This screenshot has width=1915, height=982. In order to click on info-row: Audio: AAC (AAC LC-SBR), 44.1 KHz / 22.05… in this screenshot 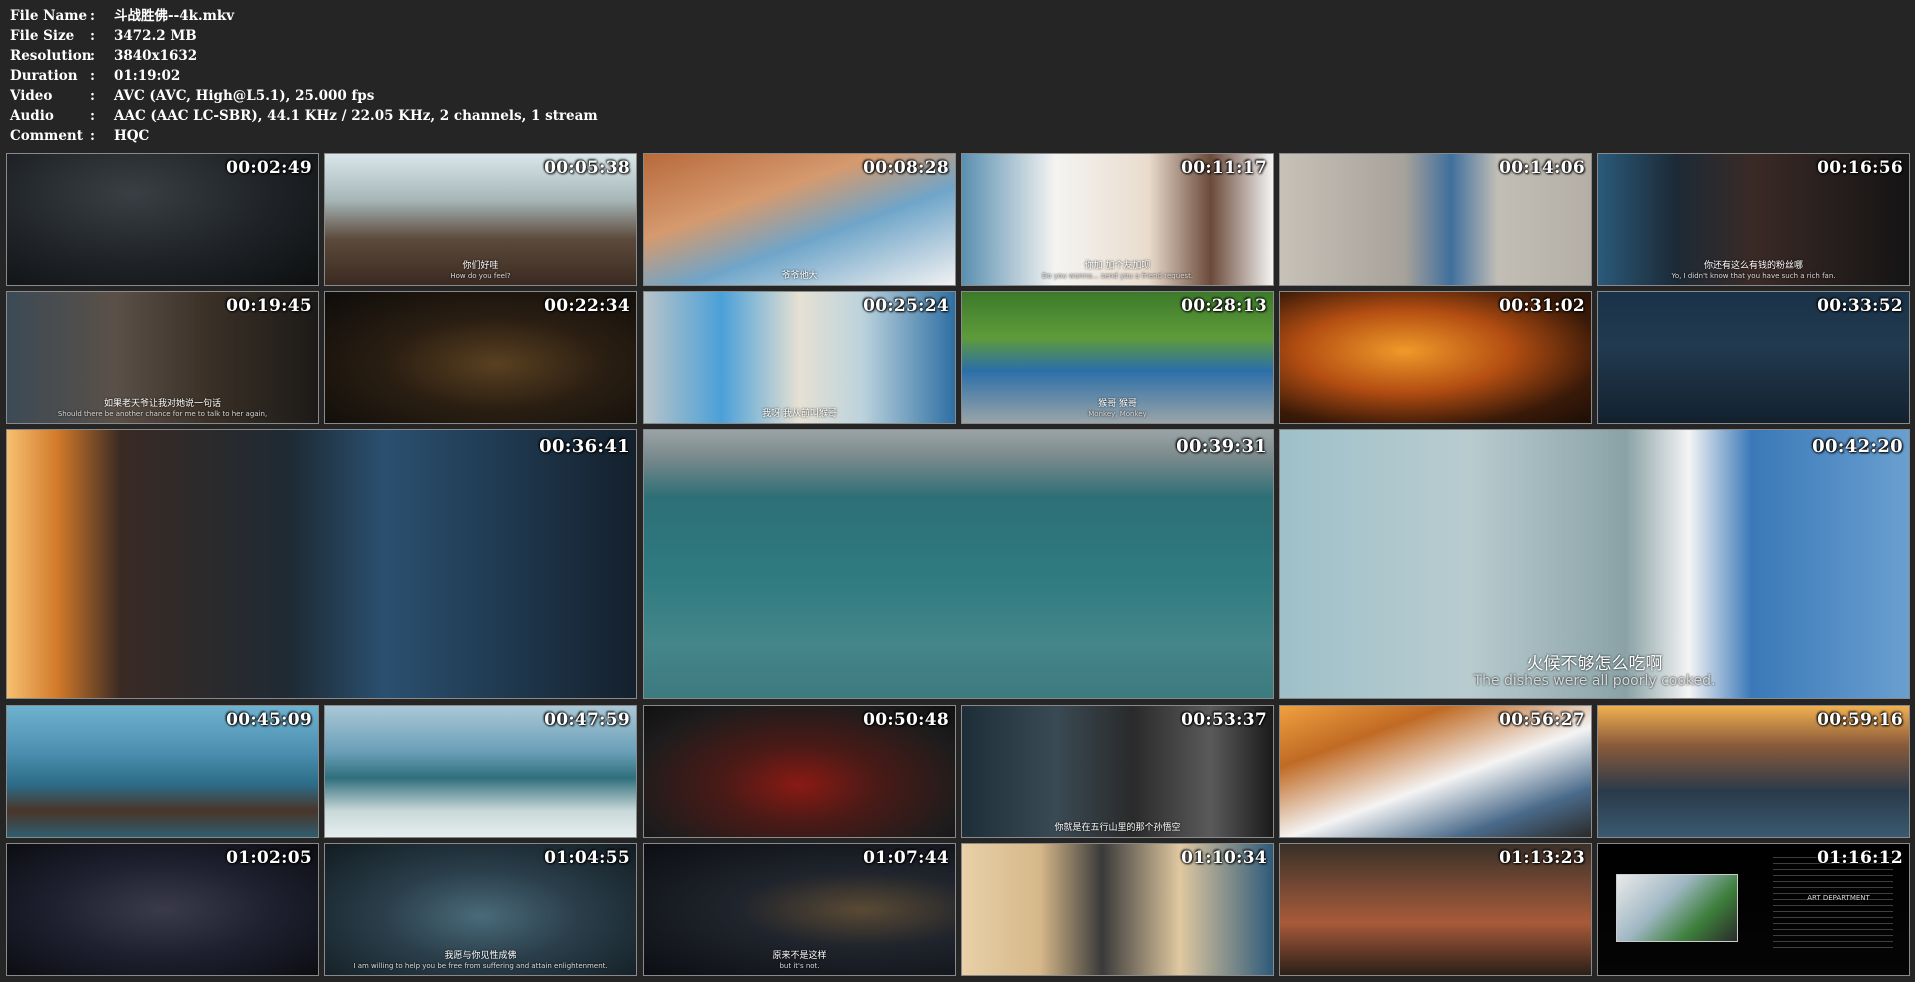, I will do `click(304, 116)`.